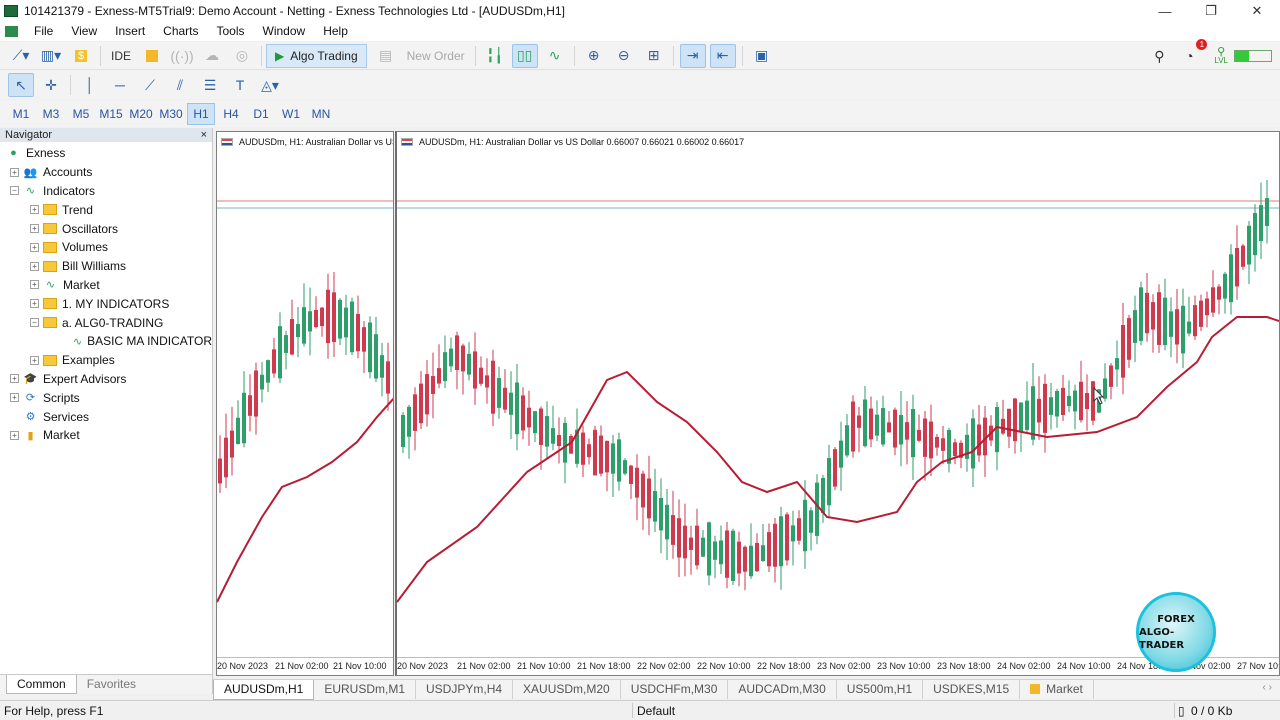  Describe the element at coordinates (722, 55) in the screenshot. I see `chart-shift-icon: ⇤` at that location.